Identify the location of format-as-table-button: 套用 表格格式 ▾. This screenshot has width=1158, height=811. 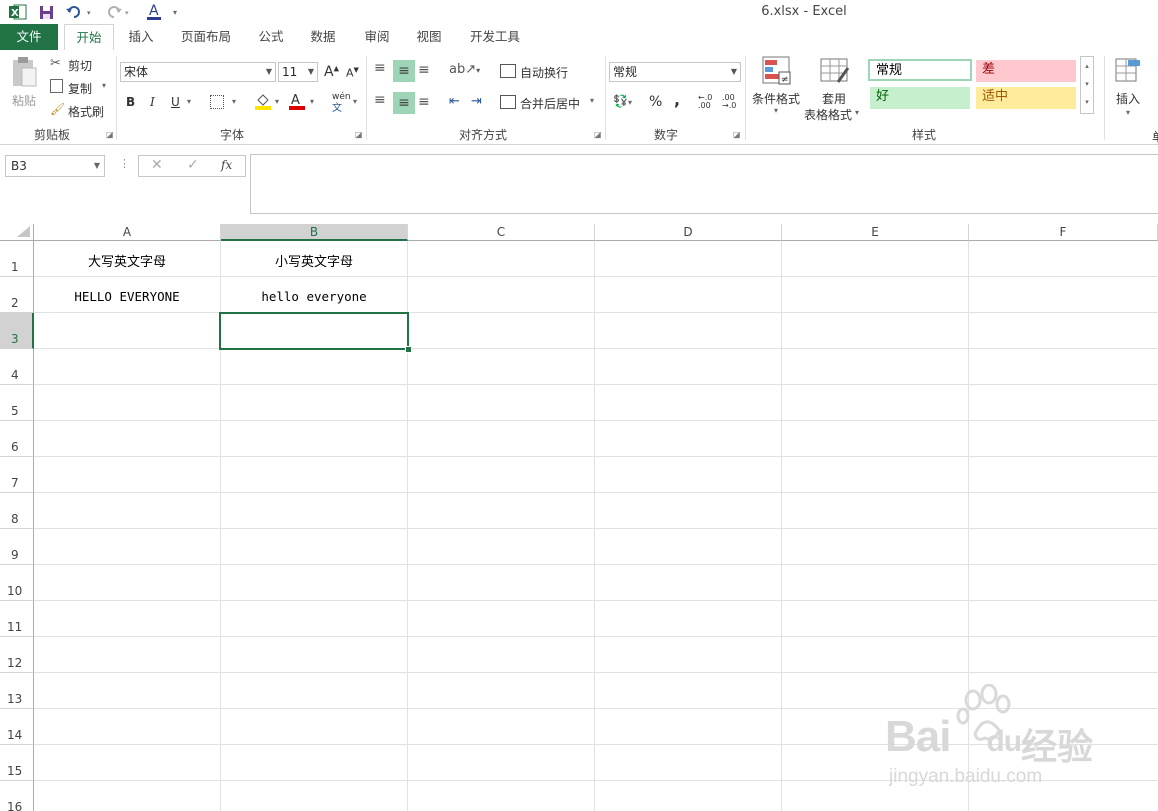
(834, 91).